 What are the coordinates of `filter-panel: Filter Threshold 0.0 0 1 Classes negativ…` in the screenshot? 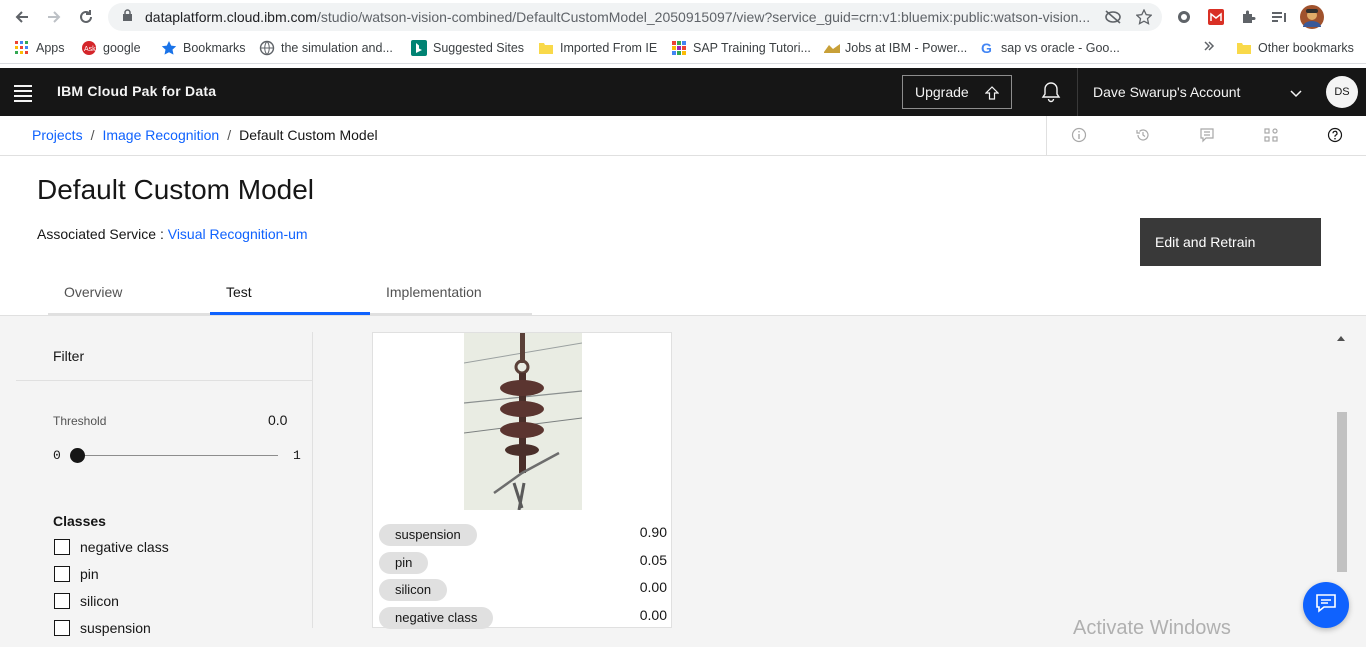 It's located at (164, 484).